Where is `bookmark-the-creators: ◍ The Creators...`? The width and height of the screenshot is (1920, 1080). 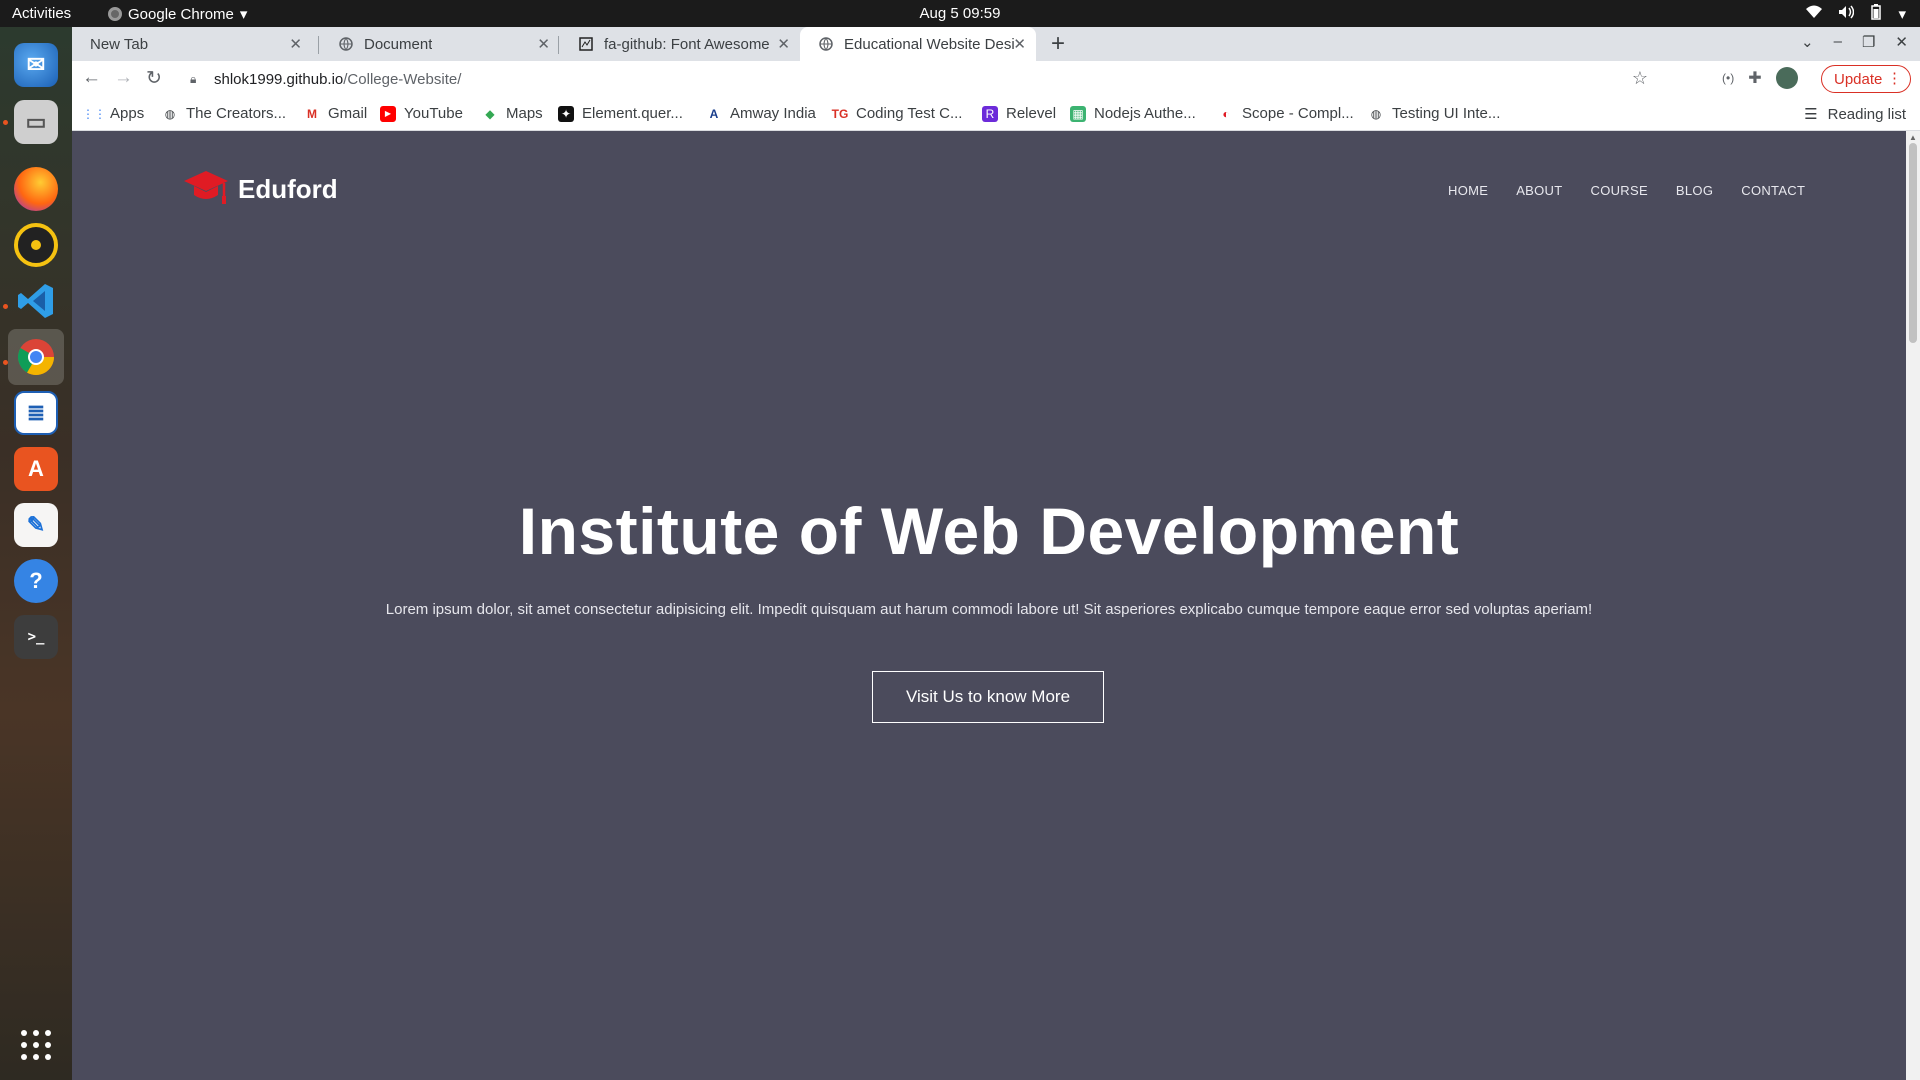 bookmark-the-creators: ◍ The Creators... is located at coordinates (224, 113).